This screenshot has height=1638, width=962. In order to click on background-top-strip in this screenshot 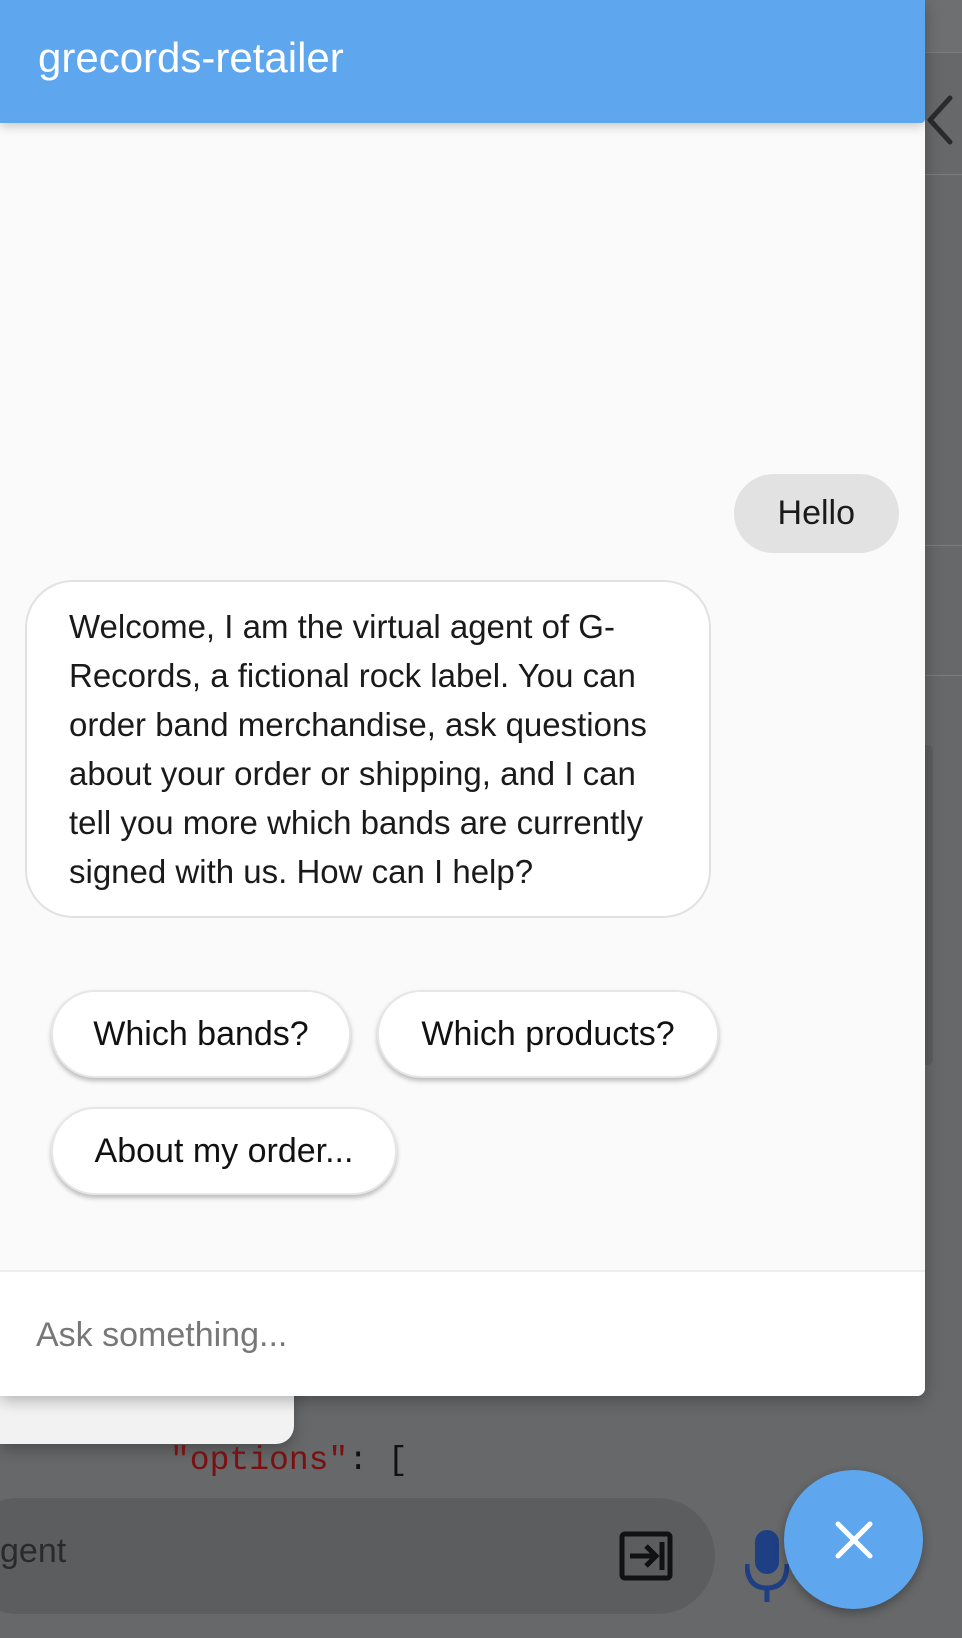, I will do `click(943, 26)`.